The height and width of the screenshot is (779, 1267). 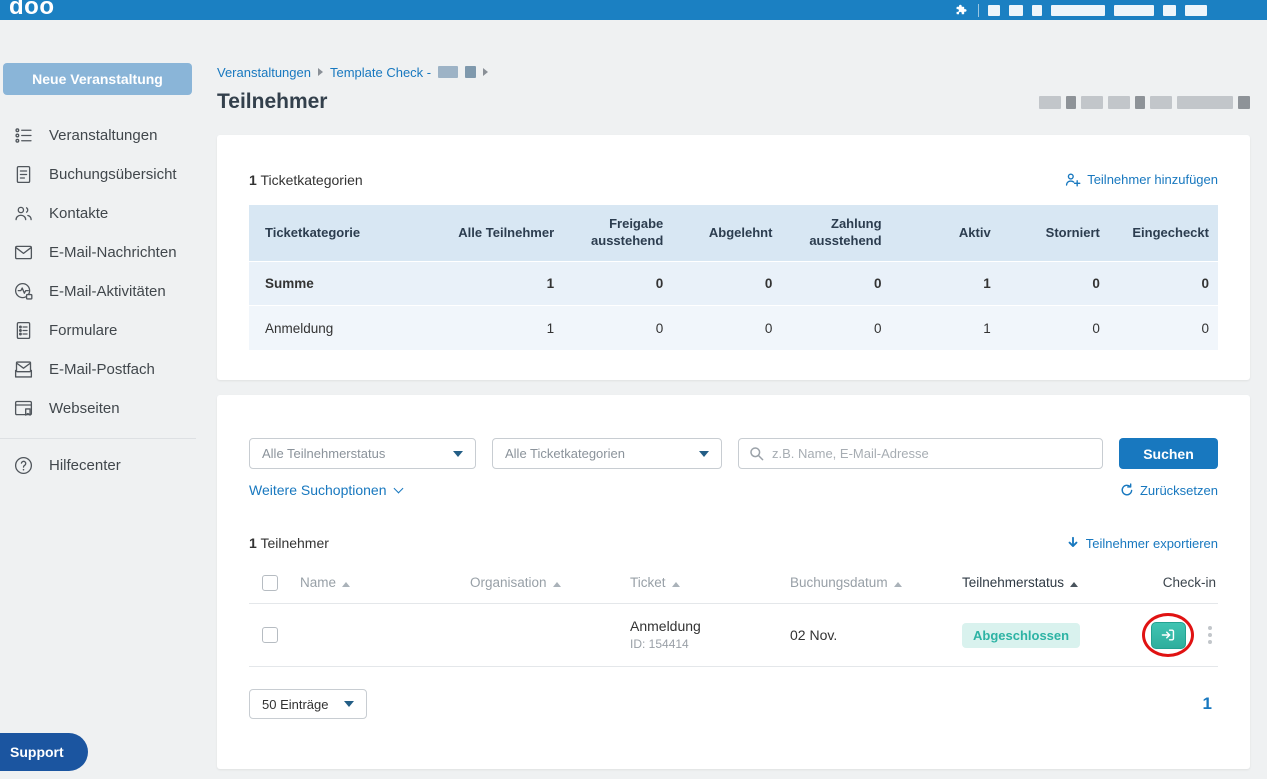 I want to click on search-input, so click(x=920, y=453).